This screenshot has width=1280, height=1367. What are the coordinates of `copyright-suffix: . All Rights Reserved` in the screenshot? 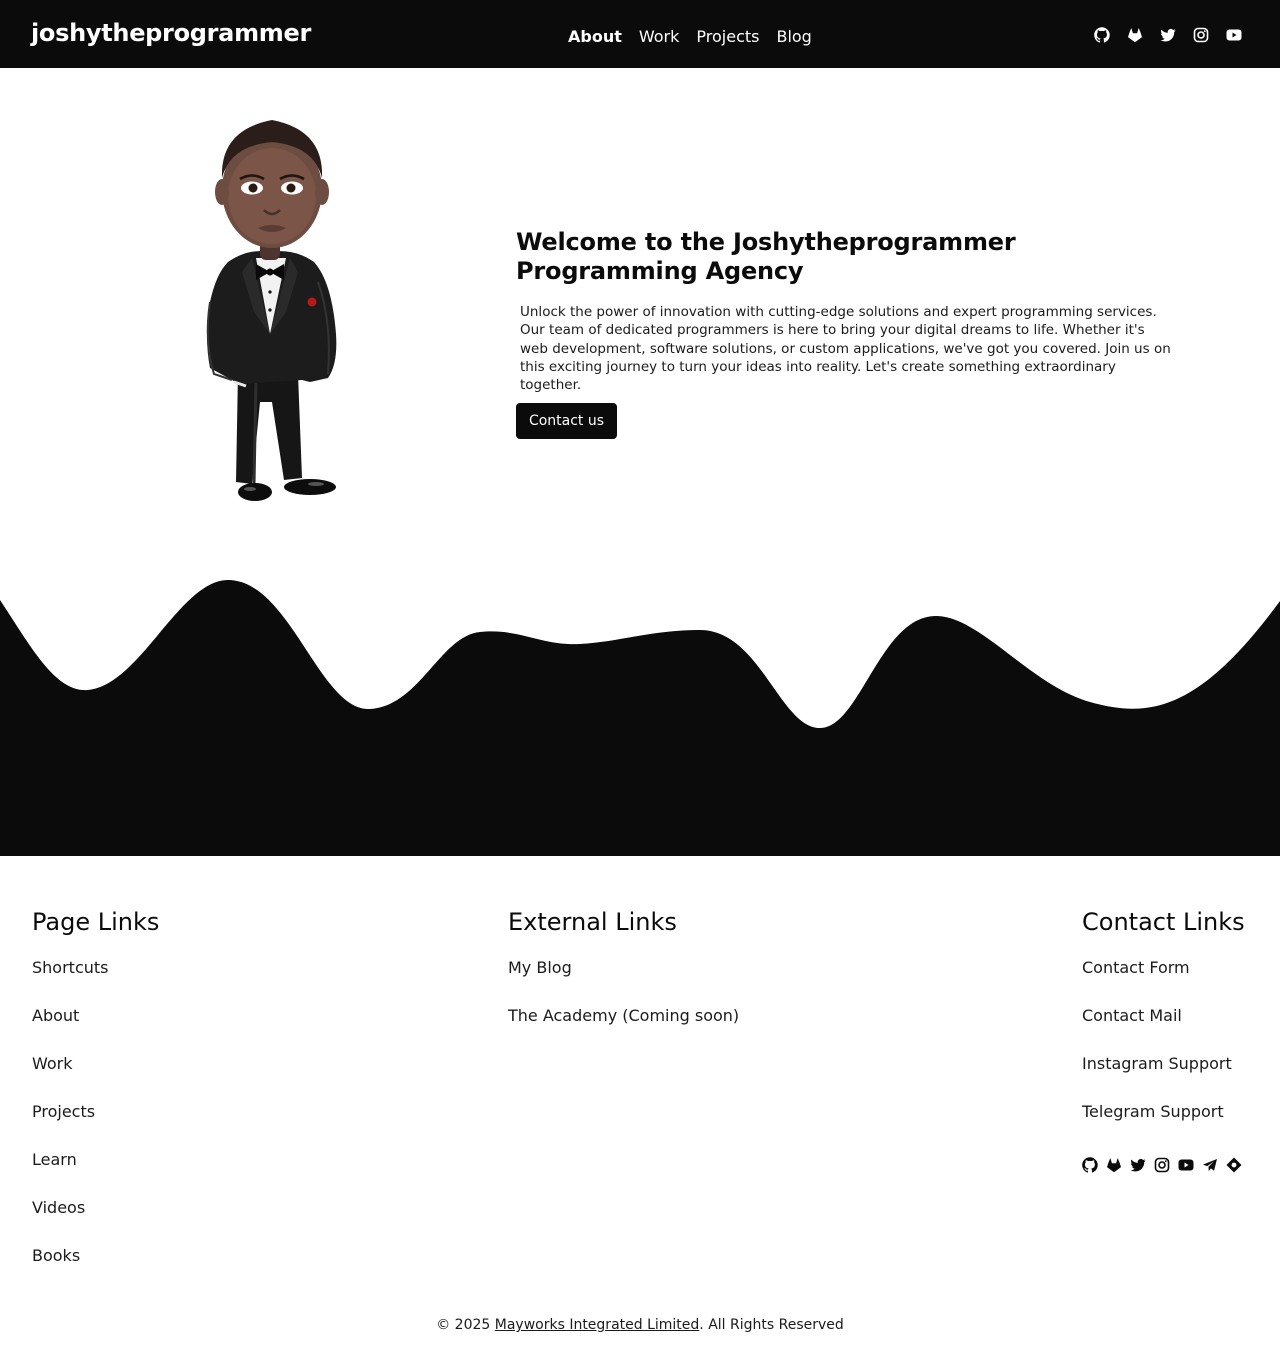 It's located at (771, 1325).